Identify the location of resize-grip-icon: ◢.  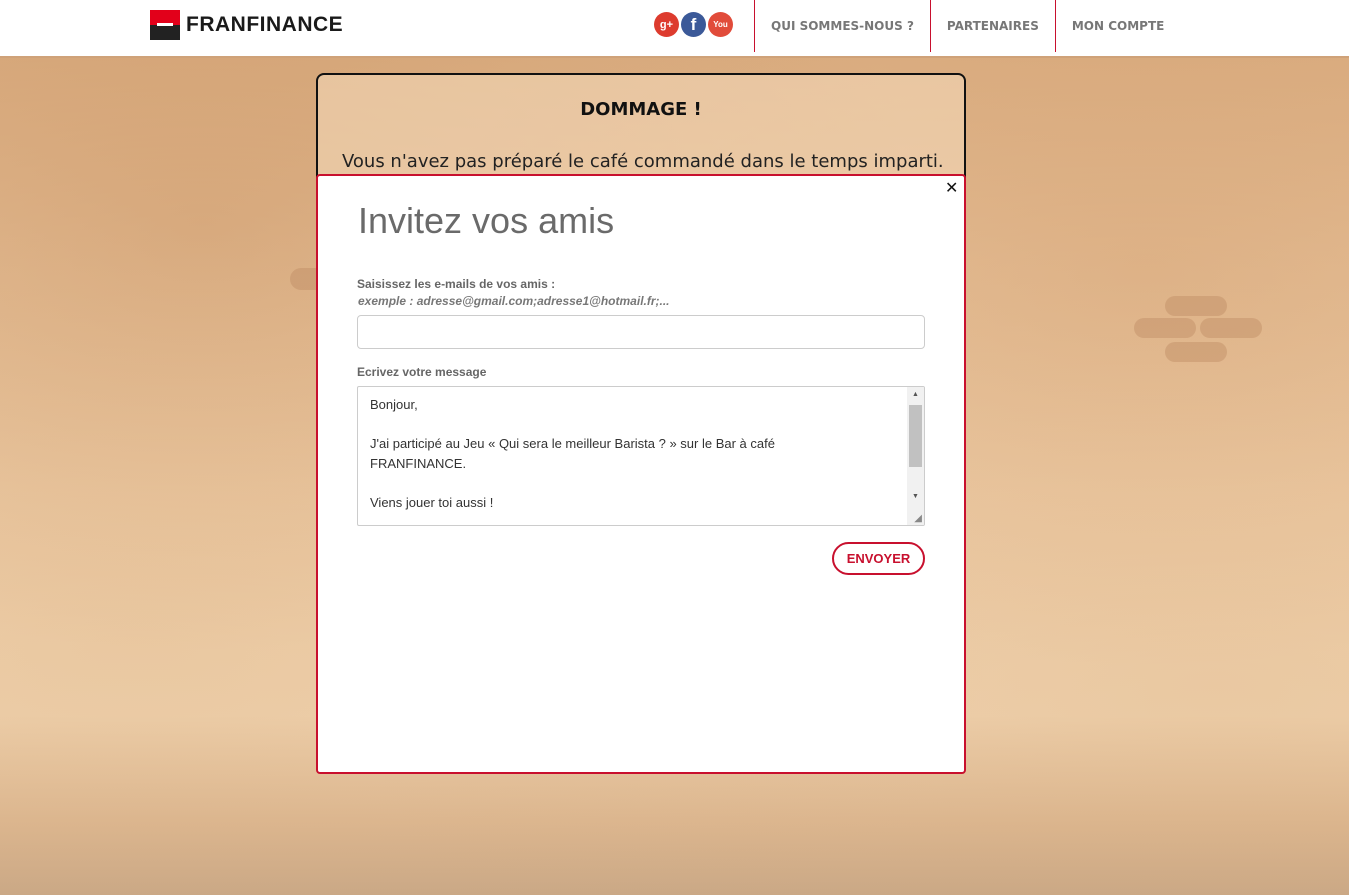
(918, 518).